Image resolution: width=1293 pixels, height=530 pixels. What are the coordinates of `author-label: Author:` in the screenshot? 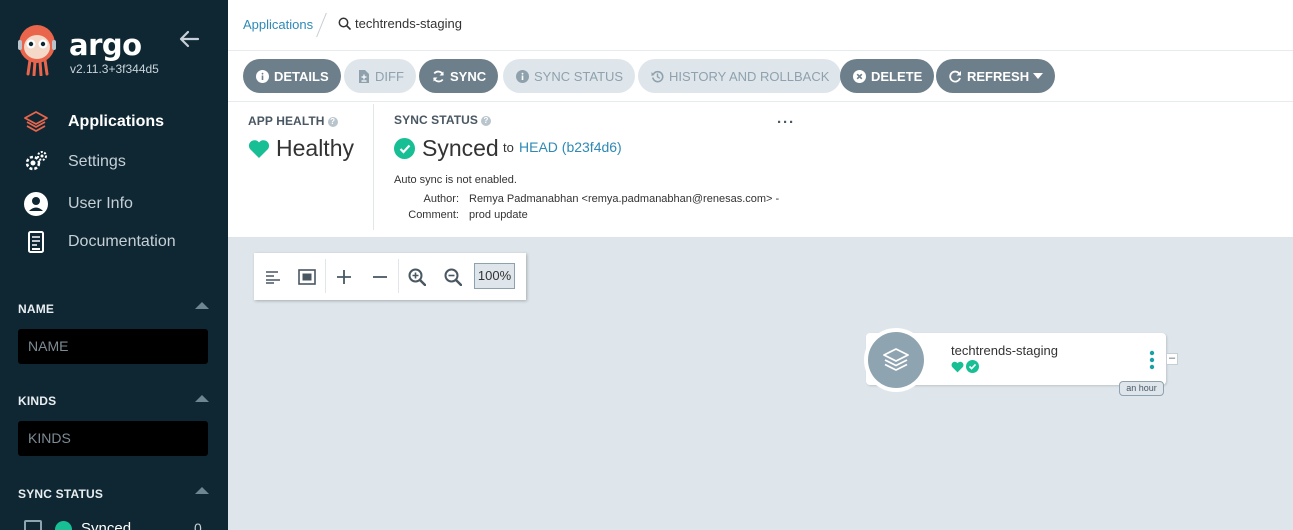 It's located at (441, 199).